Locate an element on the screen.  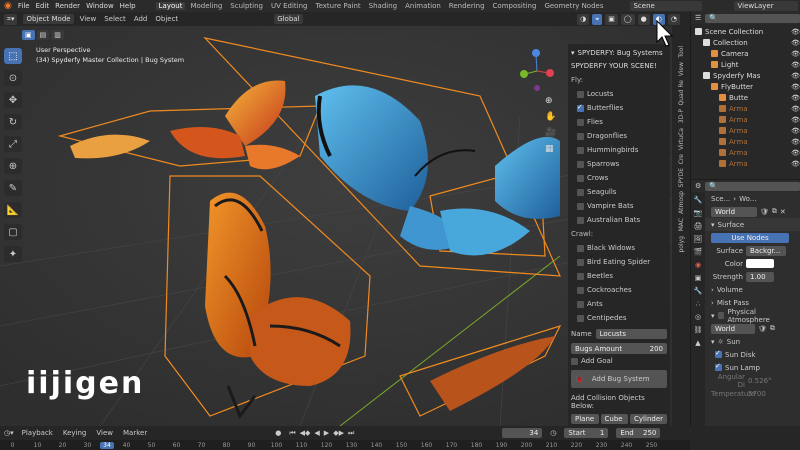
prev-key-icon: ◀◆ is located at coordinates (305, 433).